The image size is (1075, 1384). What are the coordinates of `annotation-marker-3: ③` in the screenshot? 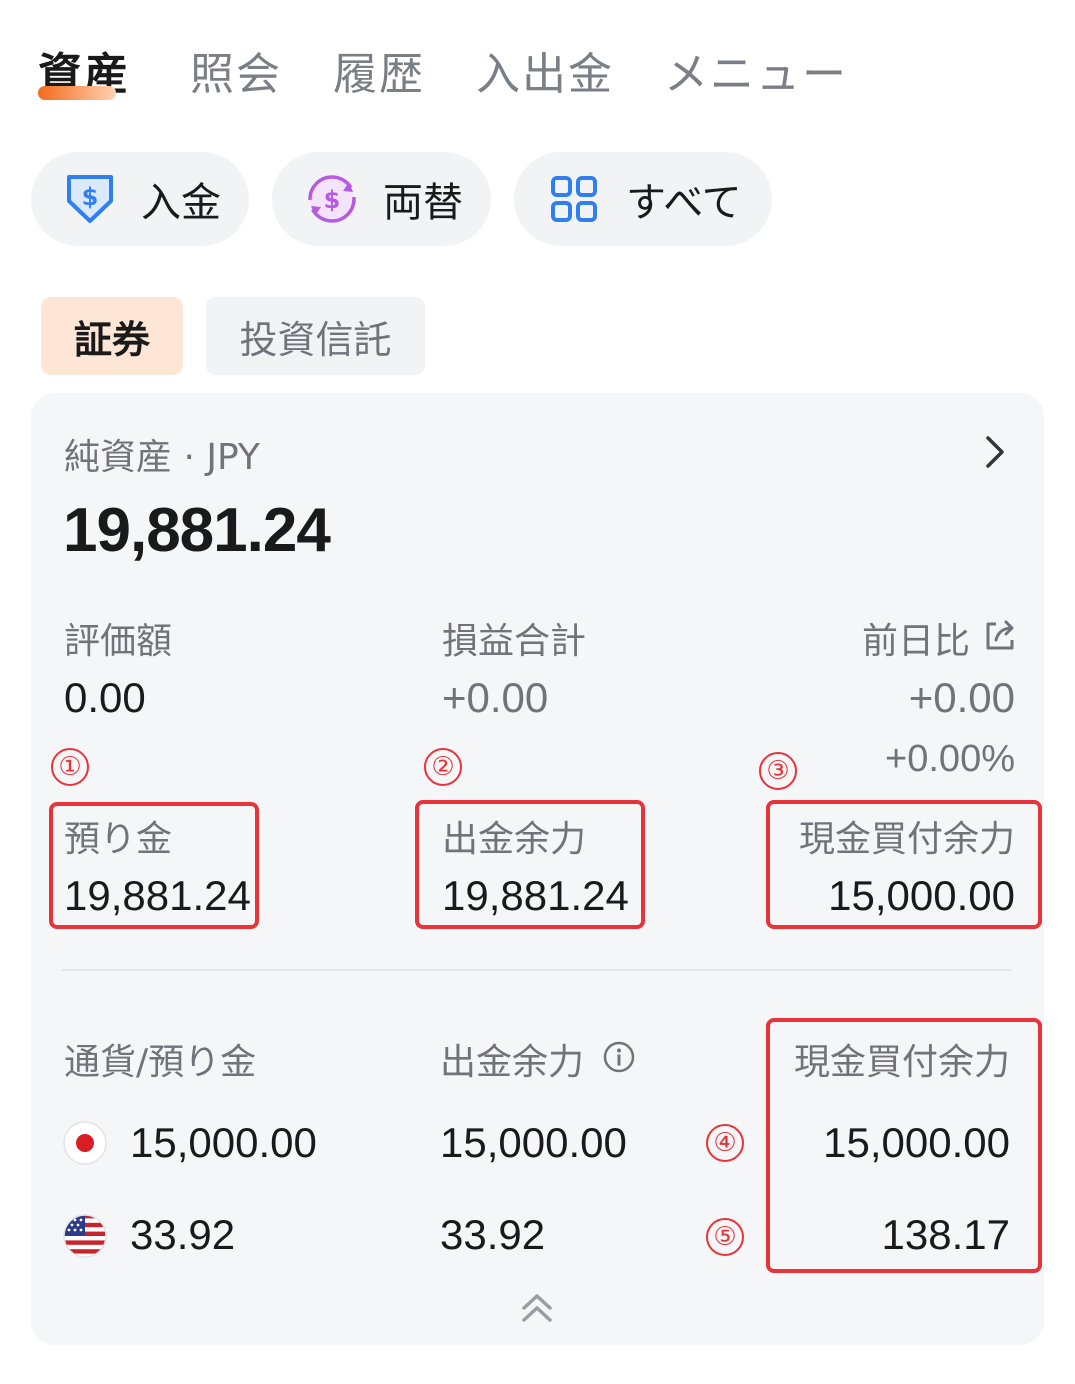 It's located at (778, 771).